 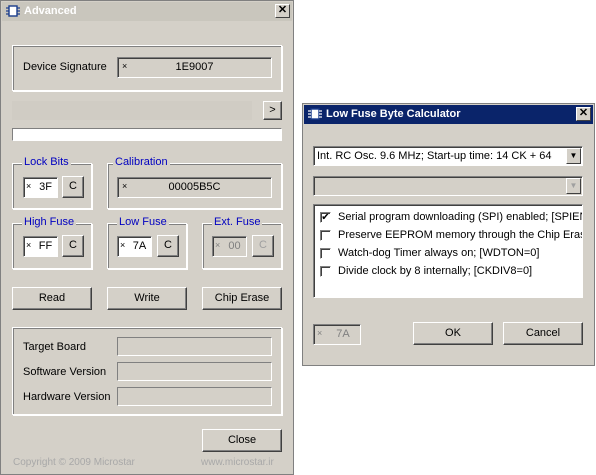 I want to click on cancel-button: Cancel, so click(x=543, y=333).